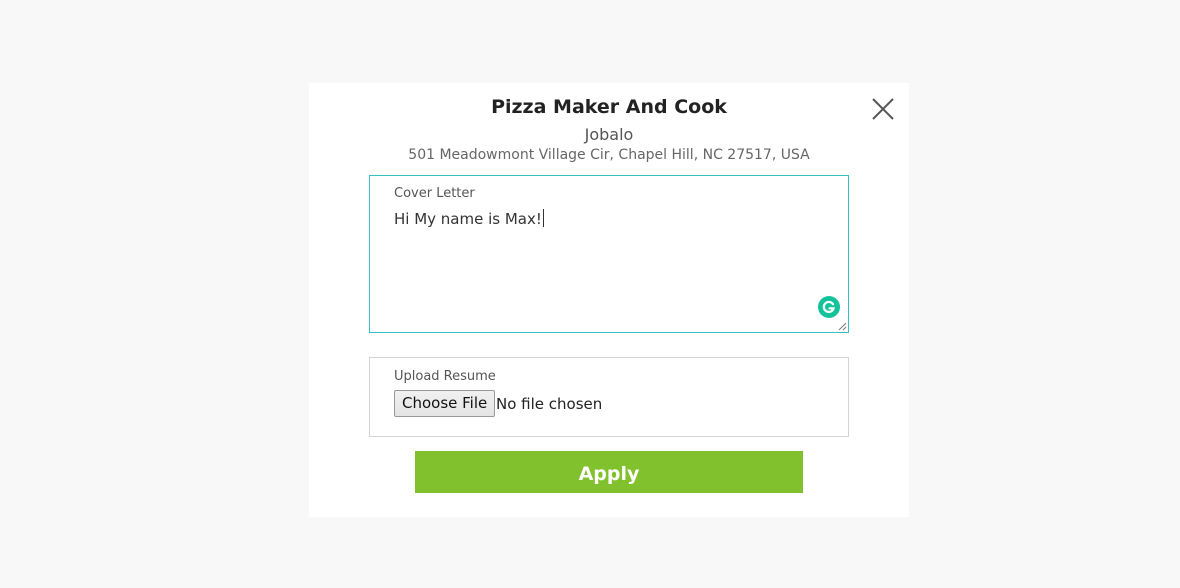 The width and height of the screenshot is (1180, 588). Describe the element at coordinates (609, 472) in the screenshot. I see `apply-button: Apply` at that location.